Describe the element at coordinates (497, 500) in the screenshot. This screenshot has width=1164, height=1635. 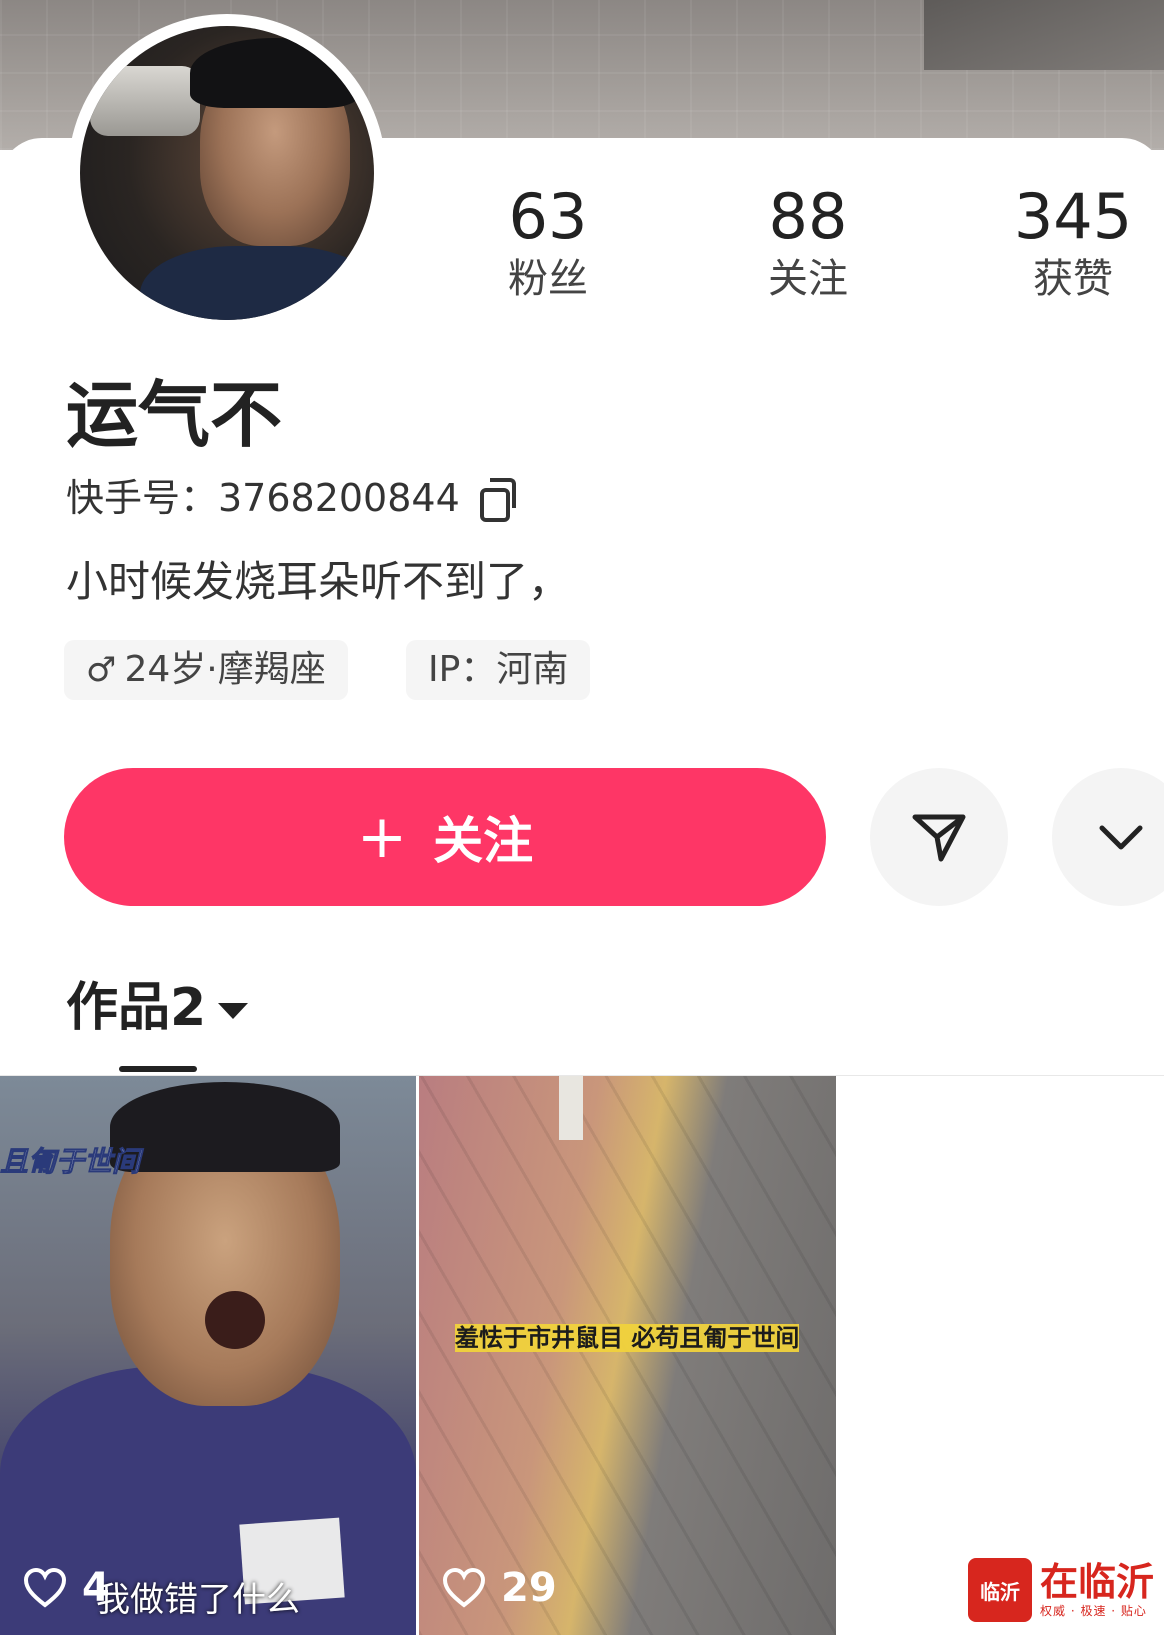
I see `copy-icon` at that location.